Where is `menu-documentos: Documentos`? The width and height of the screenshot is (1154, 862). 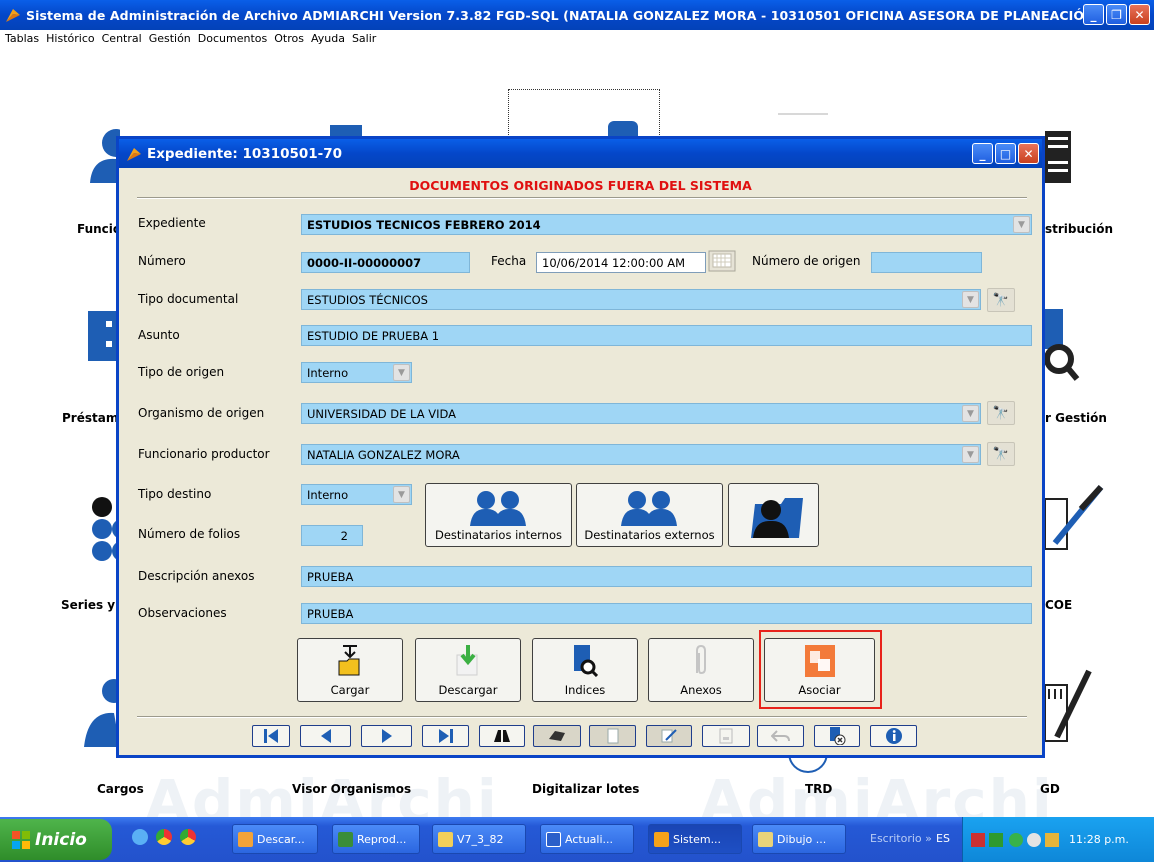 menu-documentos: Documentos is located at coordinates (232, 38).